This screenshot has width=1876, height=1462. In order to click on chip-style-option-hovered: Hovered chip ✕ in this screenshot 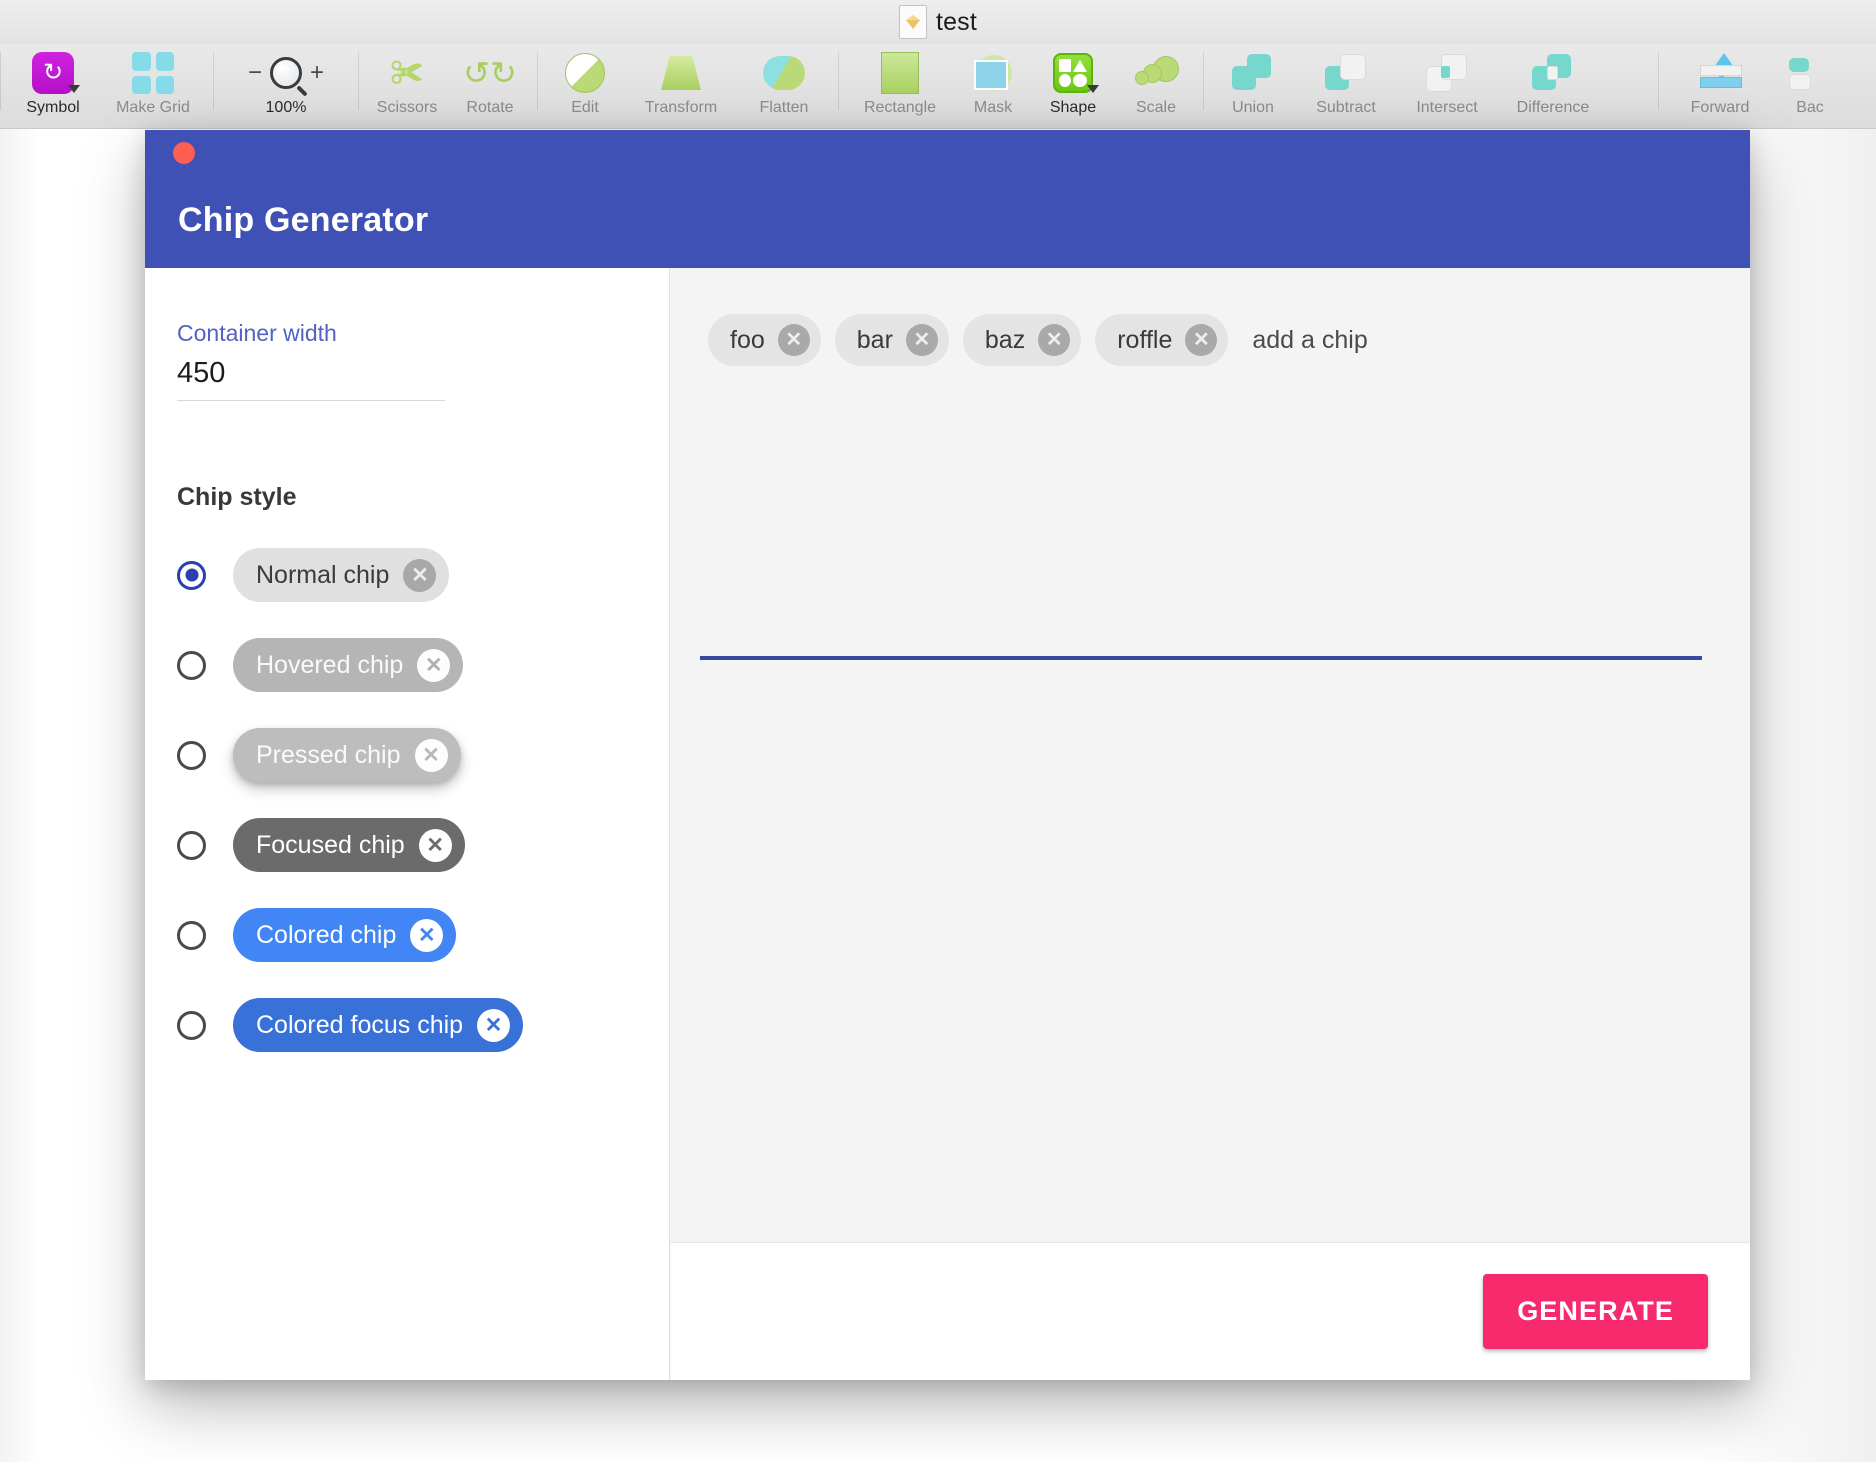, I will do `click(423, 665)`.